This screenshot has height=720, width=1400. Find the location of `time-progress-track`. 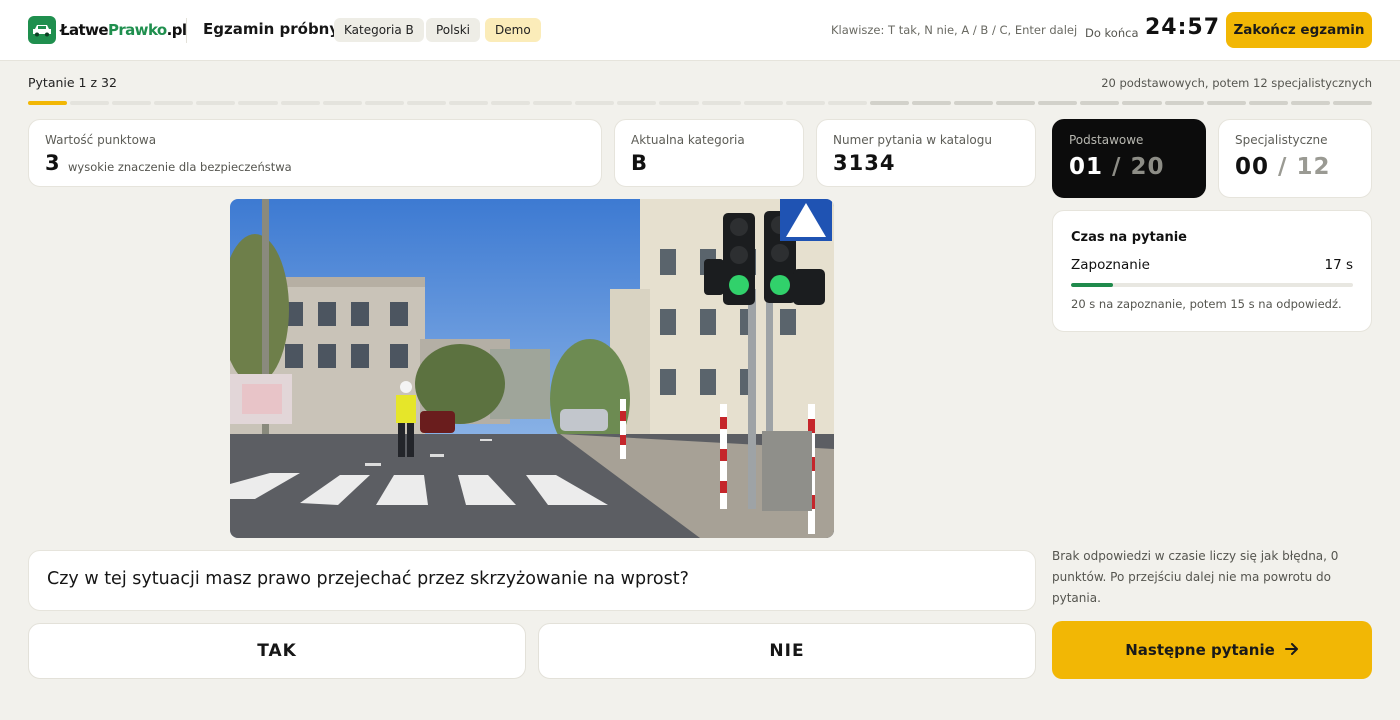

time-progress-track is located at coordinates (1212, 285).